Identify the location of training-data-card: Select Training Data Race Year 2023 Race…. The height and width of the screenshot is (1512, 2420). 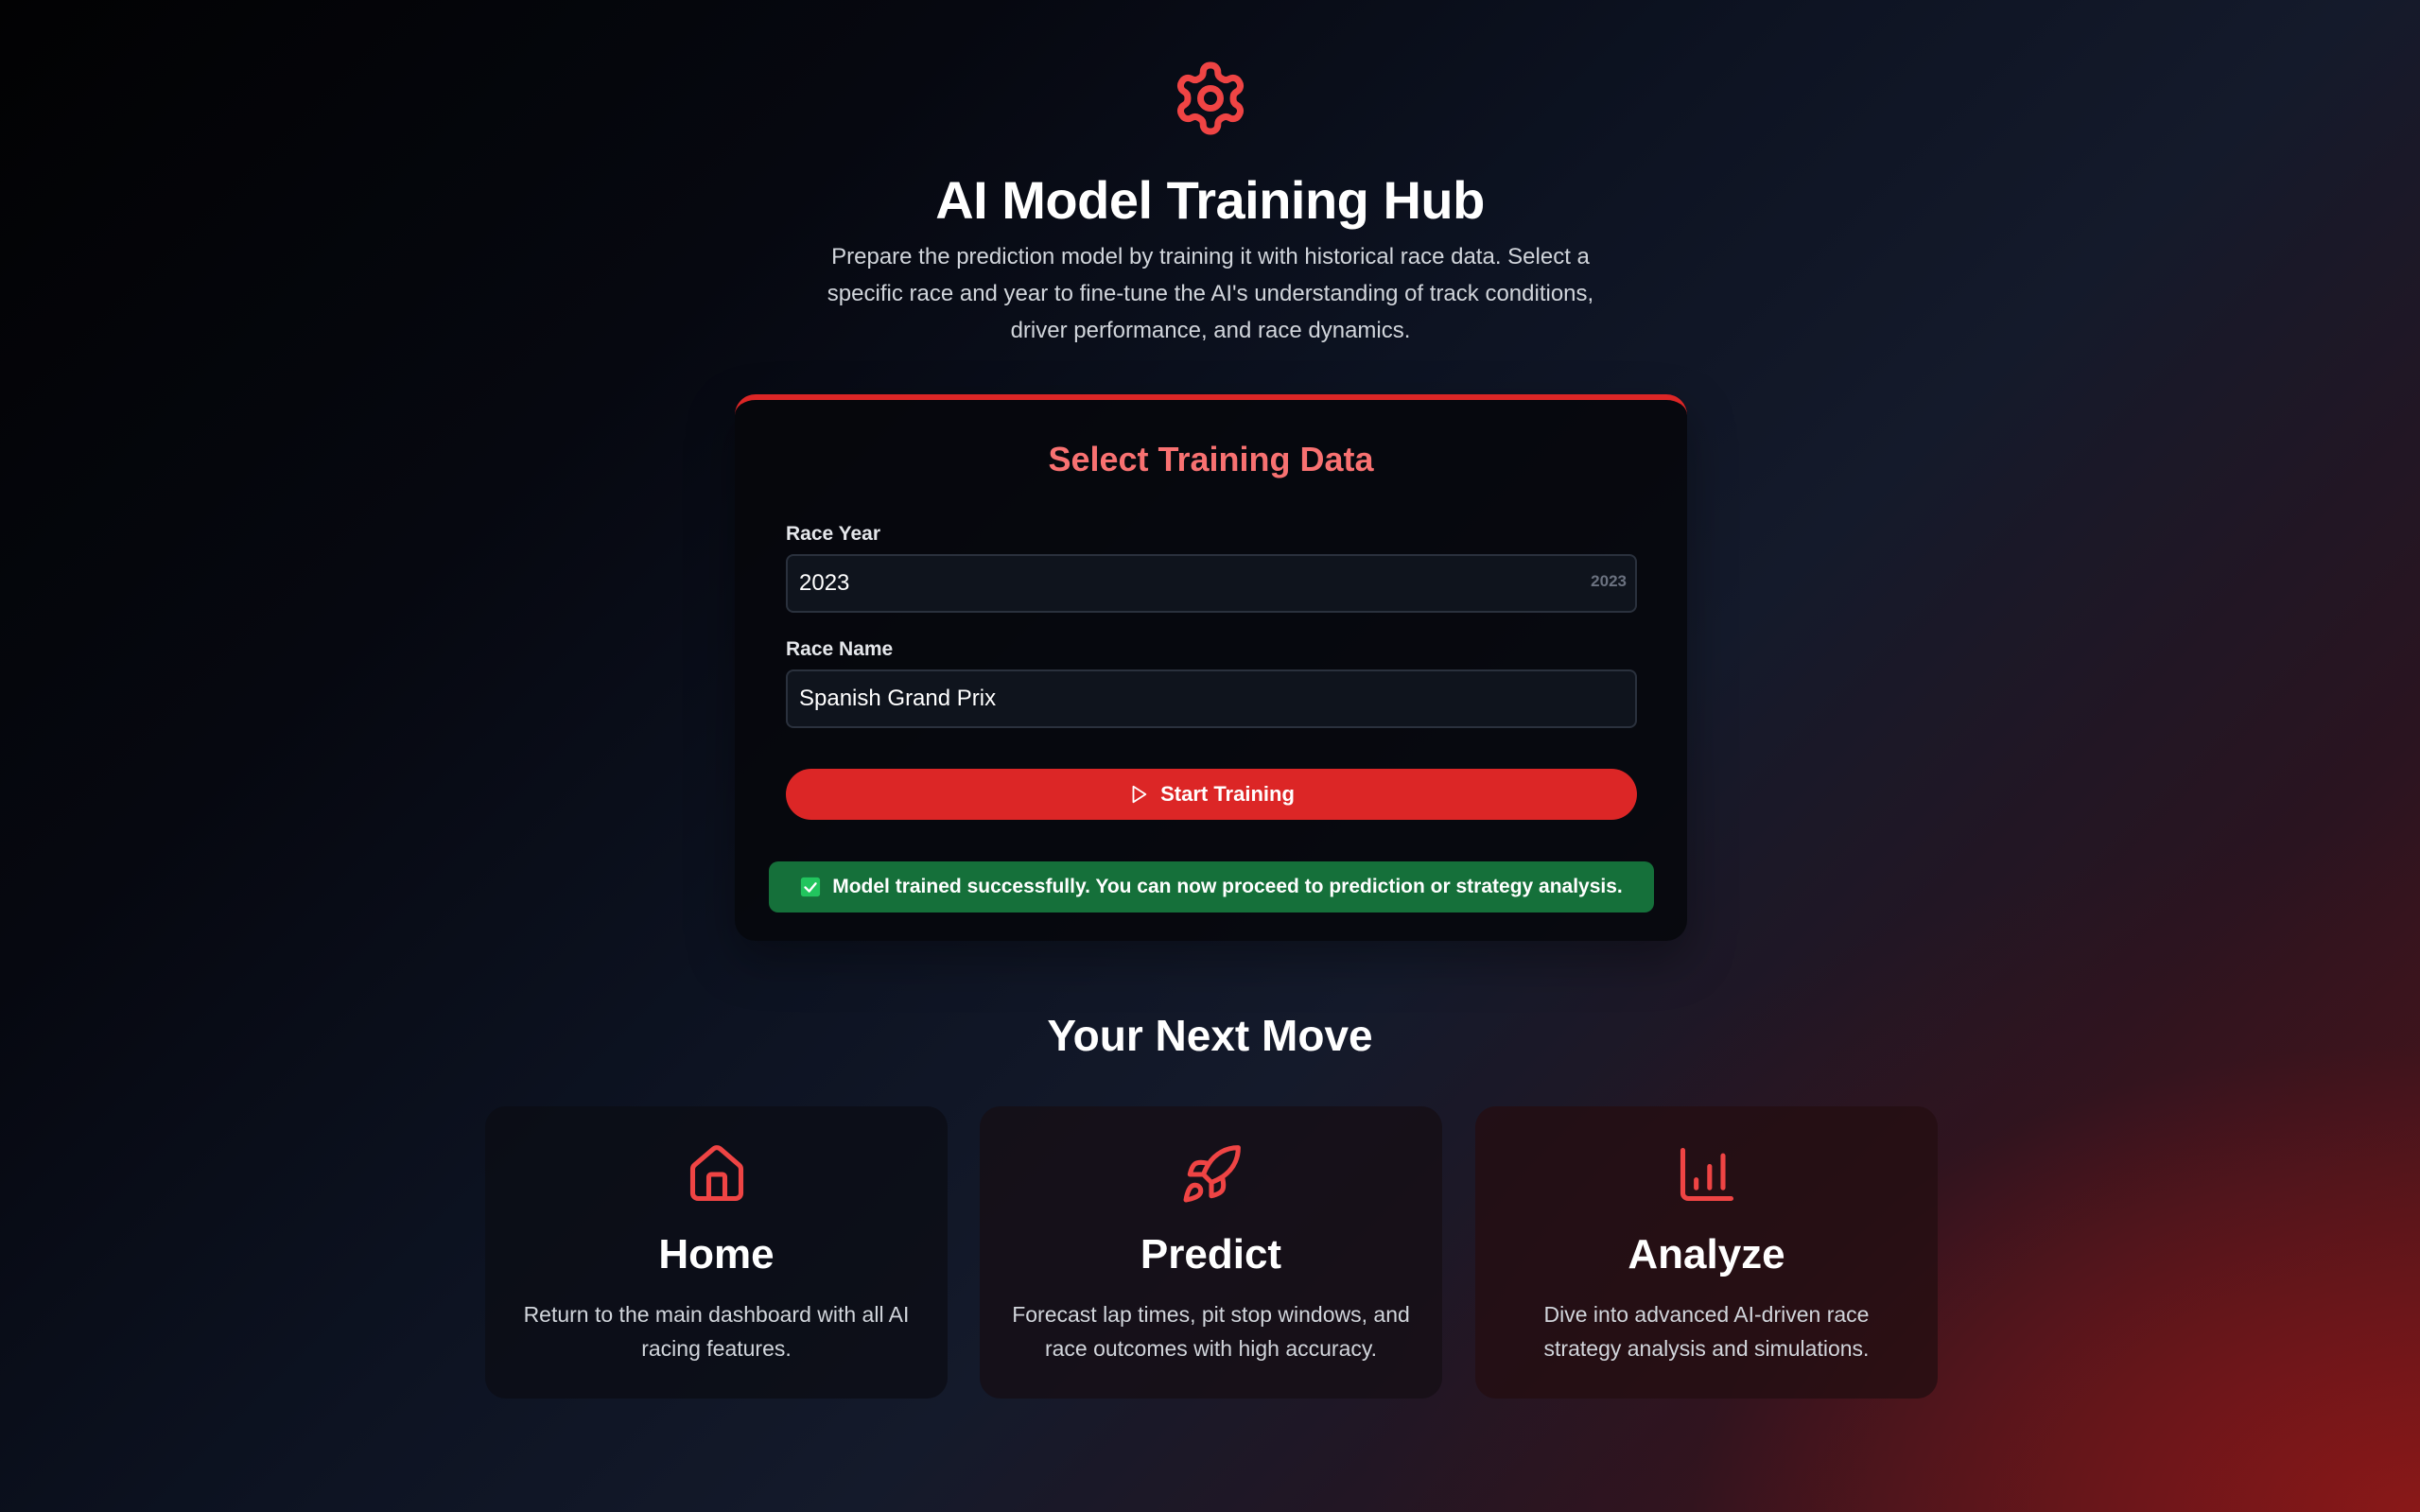
(1211, 667).